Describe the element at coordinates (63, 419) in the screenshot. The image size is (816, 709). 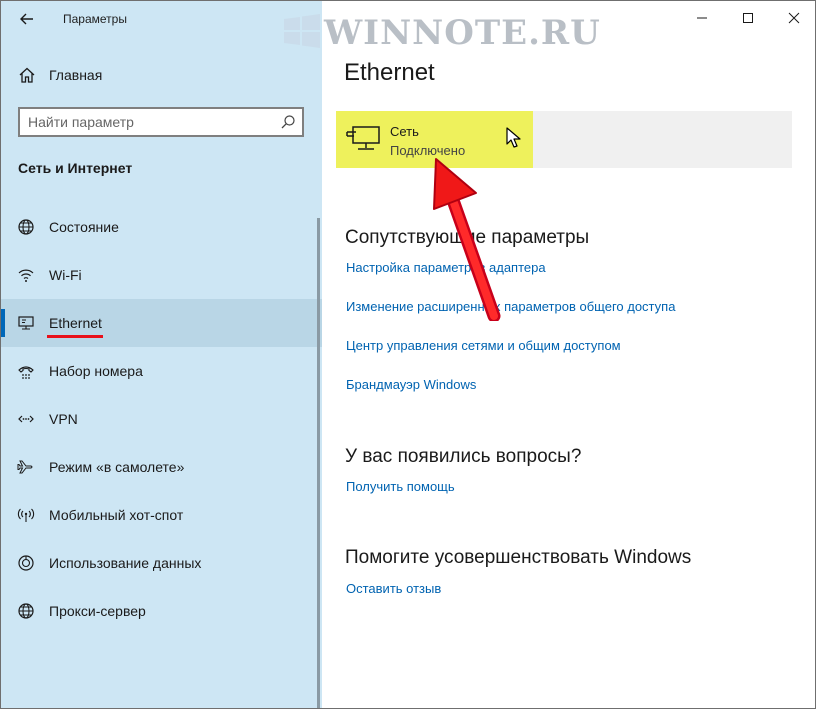
I see `sidebar-item-label: VPN` at that location.